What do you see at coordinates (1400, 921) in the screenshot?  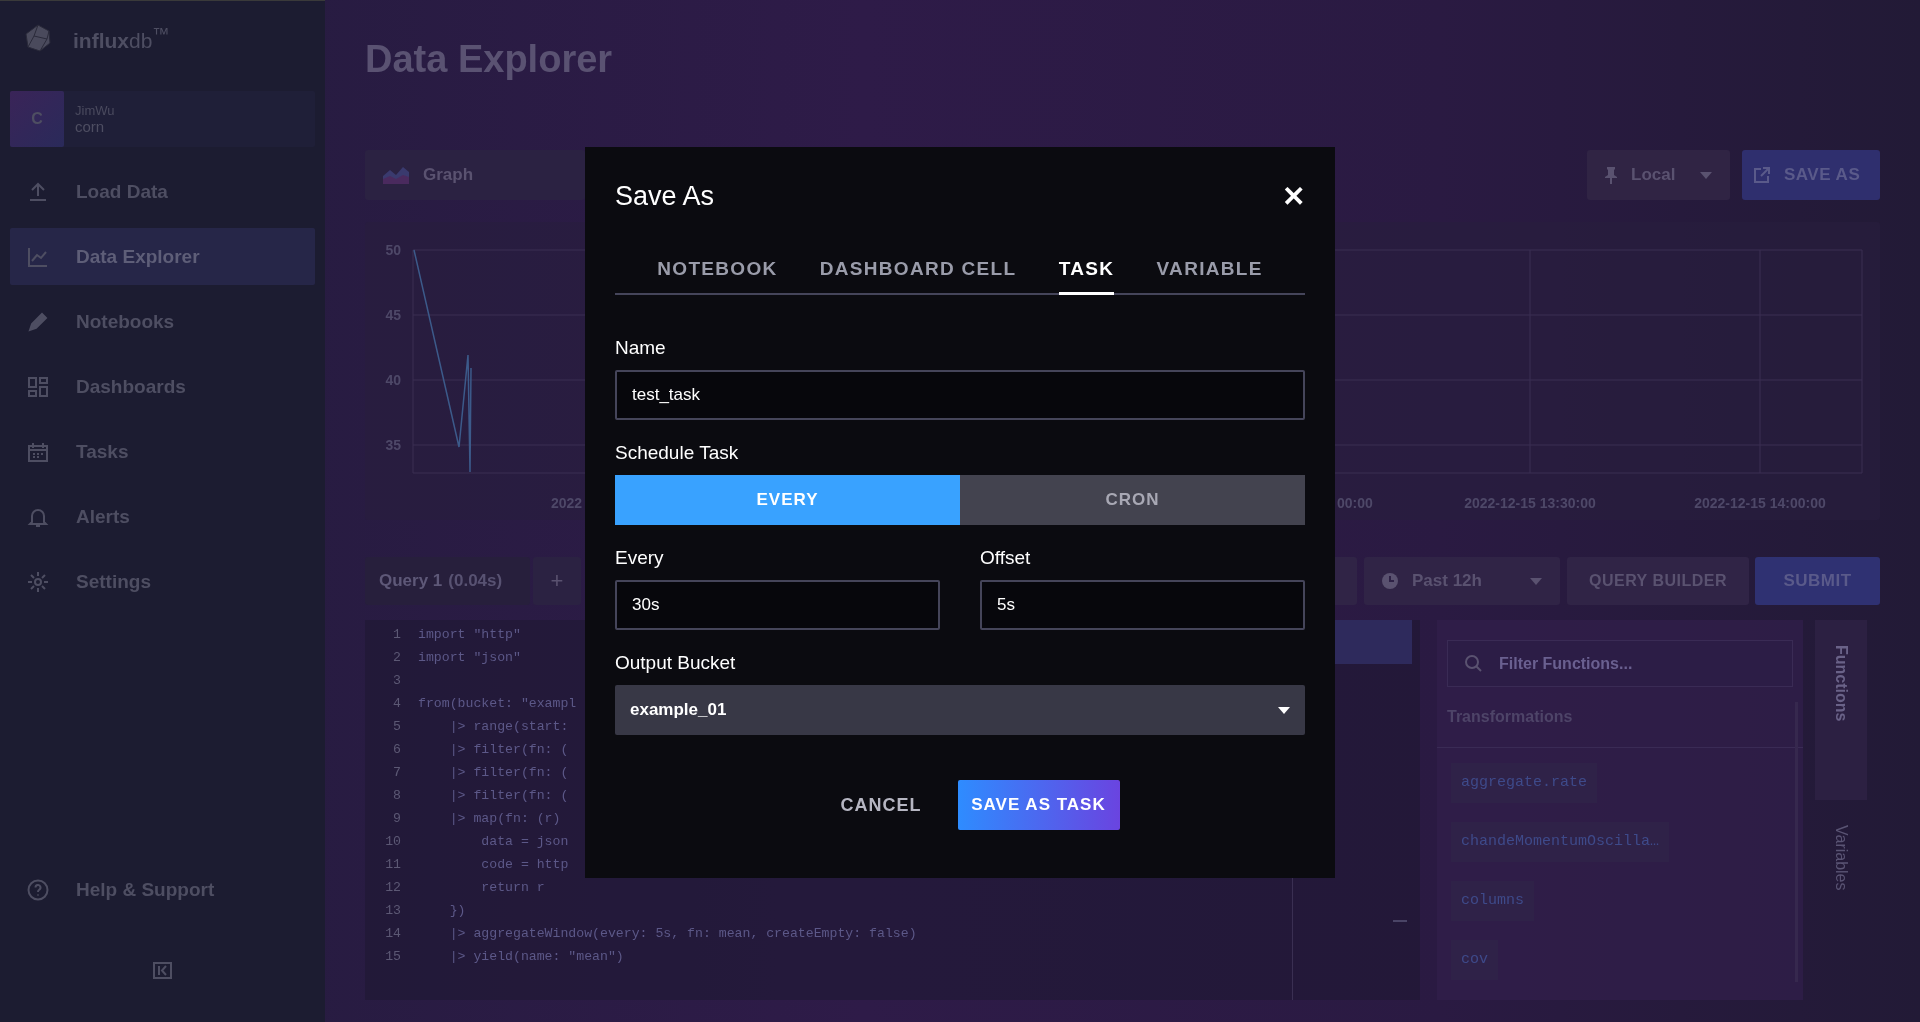 I see `scroll-marker` at bounding box center [1400, 921].